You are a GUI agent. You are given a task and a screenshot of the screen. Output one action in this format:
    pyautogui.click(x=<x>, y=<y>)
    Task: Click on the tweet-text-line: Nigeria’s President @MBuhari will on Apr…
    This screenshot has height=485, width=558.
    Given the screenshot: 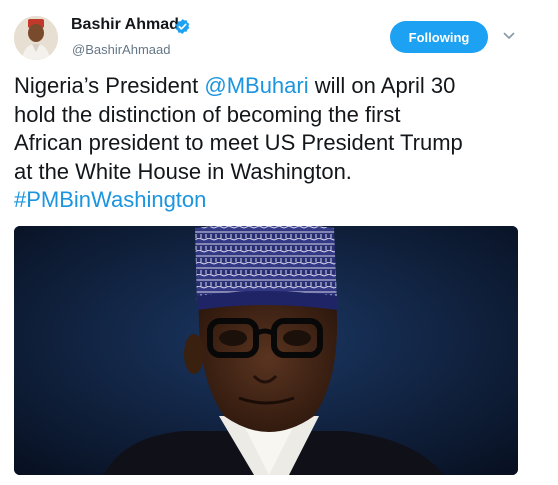 What is the action you would take?
    pyautogui.click(x=274, y=86)
    